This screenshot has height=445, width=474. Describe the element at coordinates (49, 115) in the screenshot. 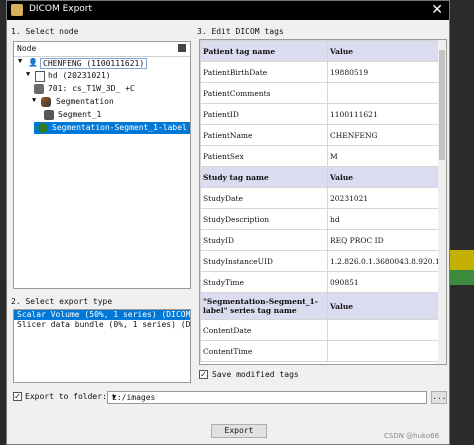

I see `segment-icon` at that location.